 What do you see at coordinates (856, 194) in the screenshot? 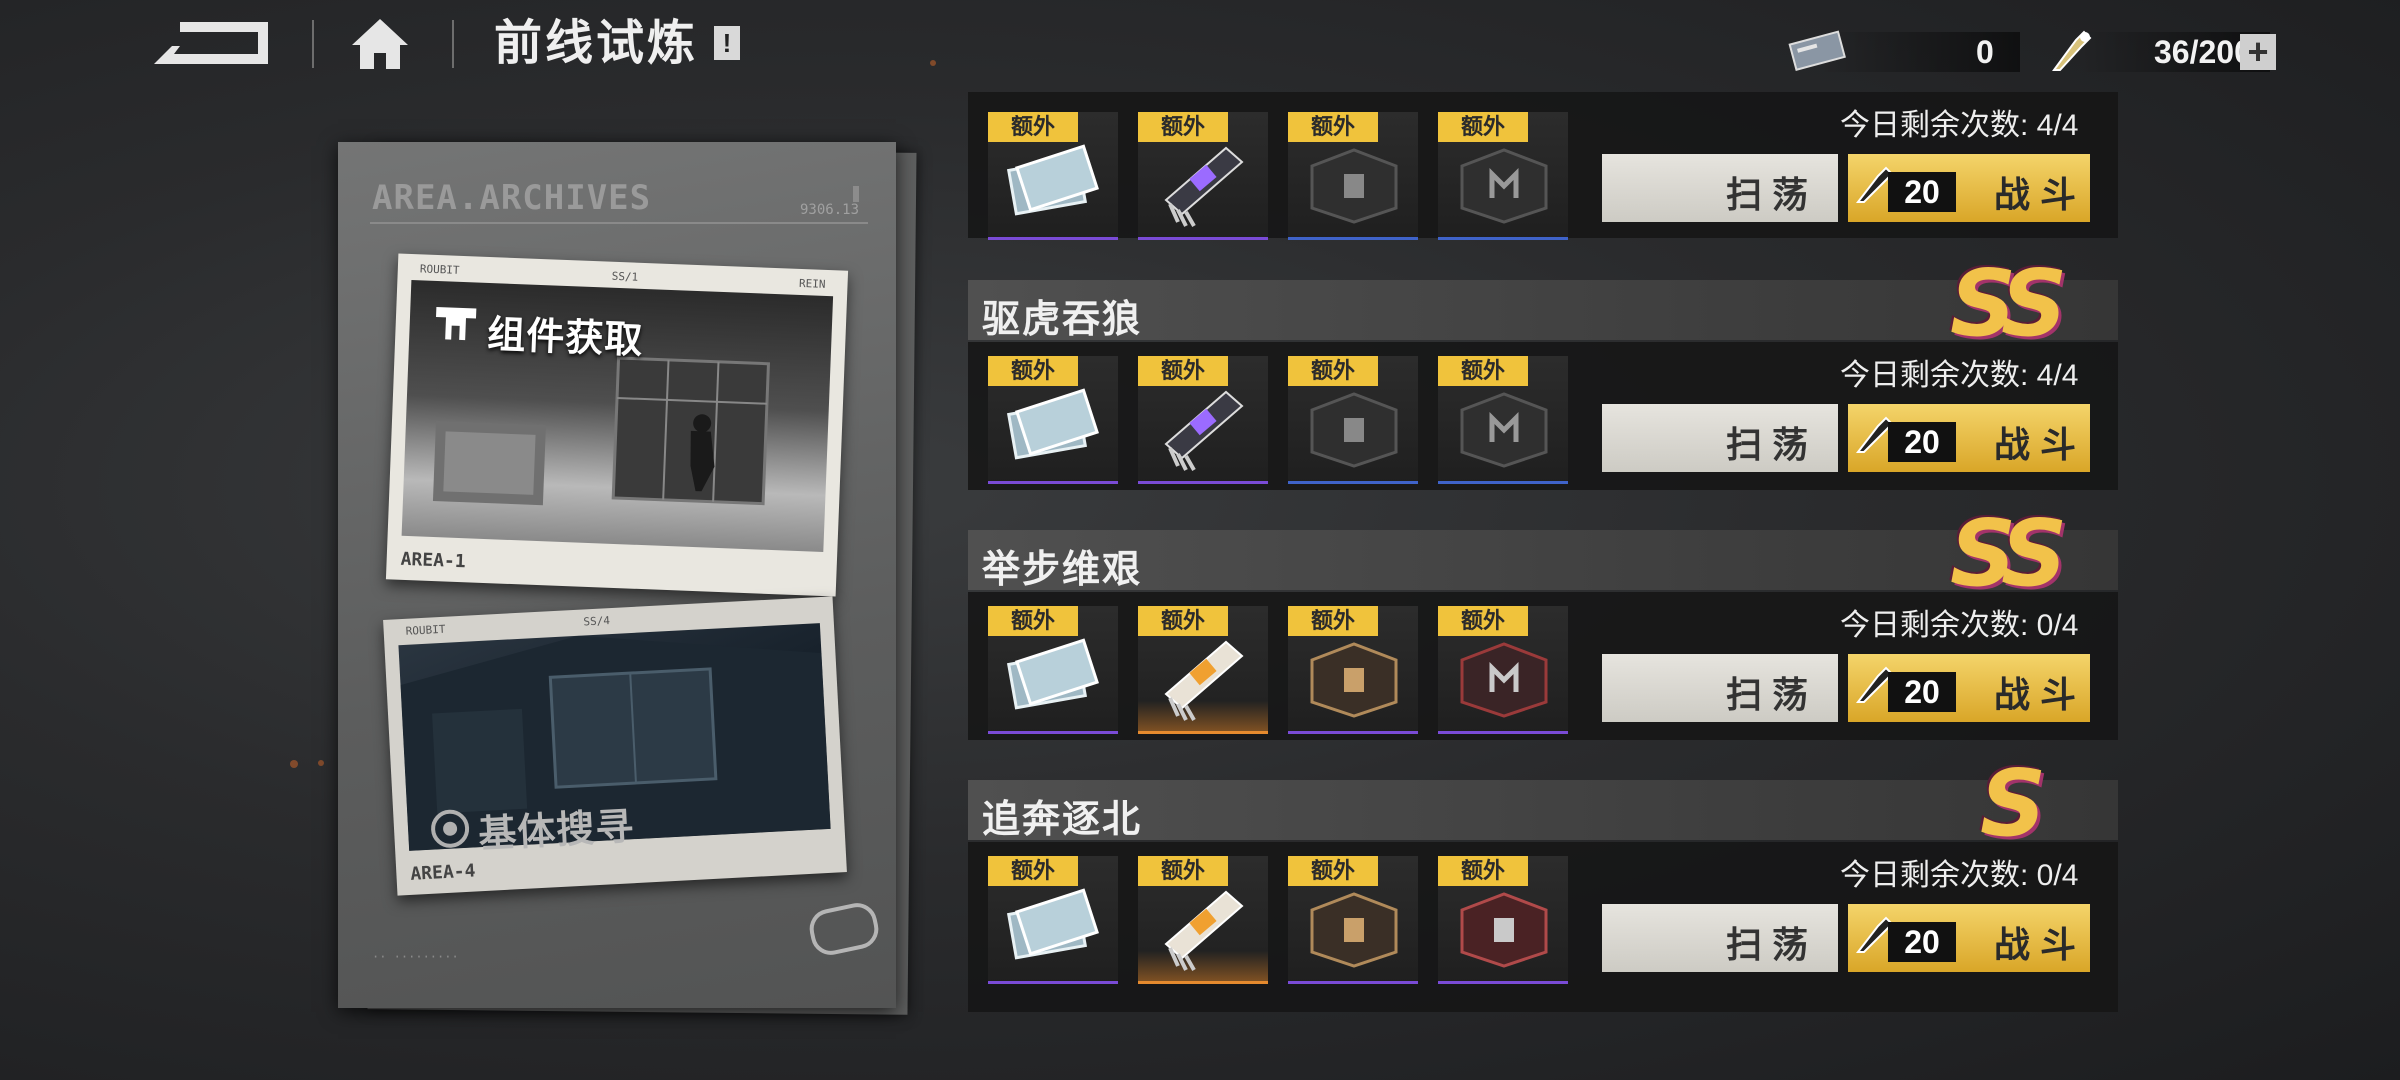
I see `folder-code-tag` at bounding box center [856, 194].